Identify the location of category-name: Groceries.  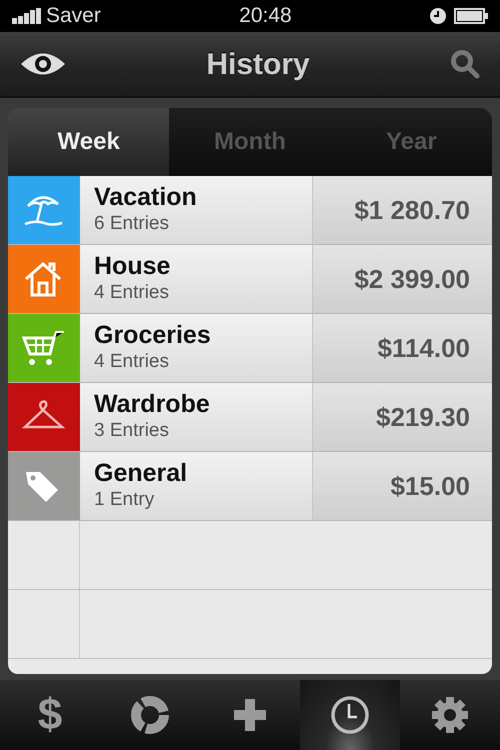
(153, 335).